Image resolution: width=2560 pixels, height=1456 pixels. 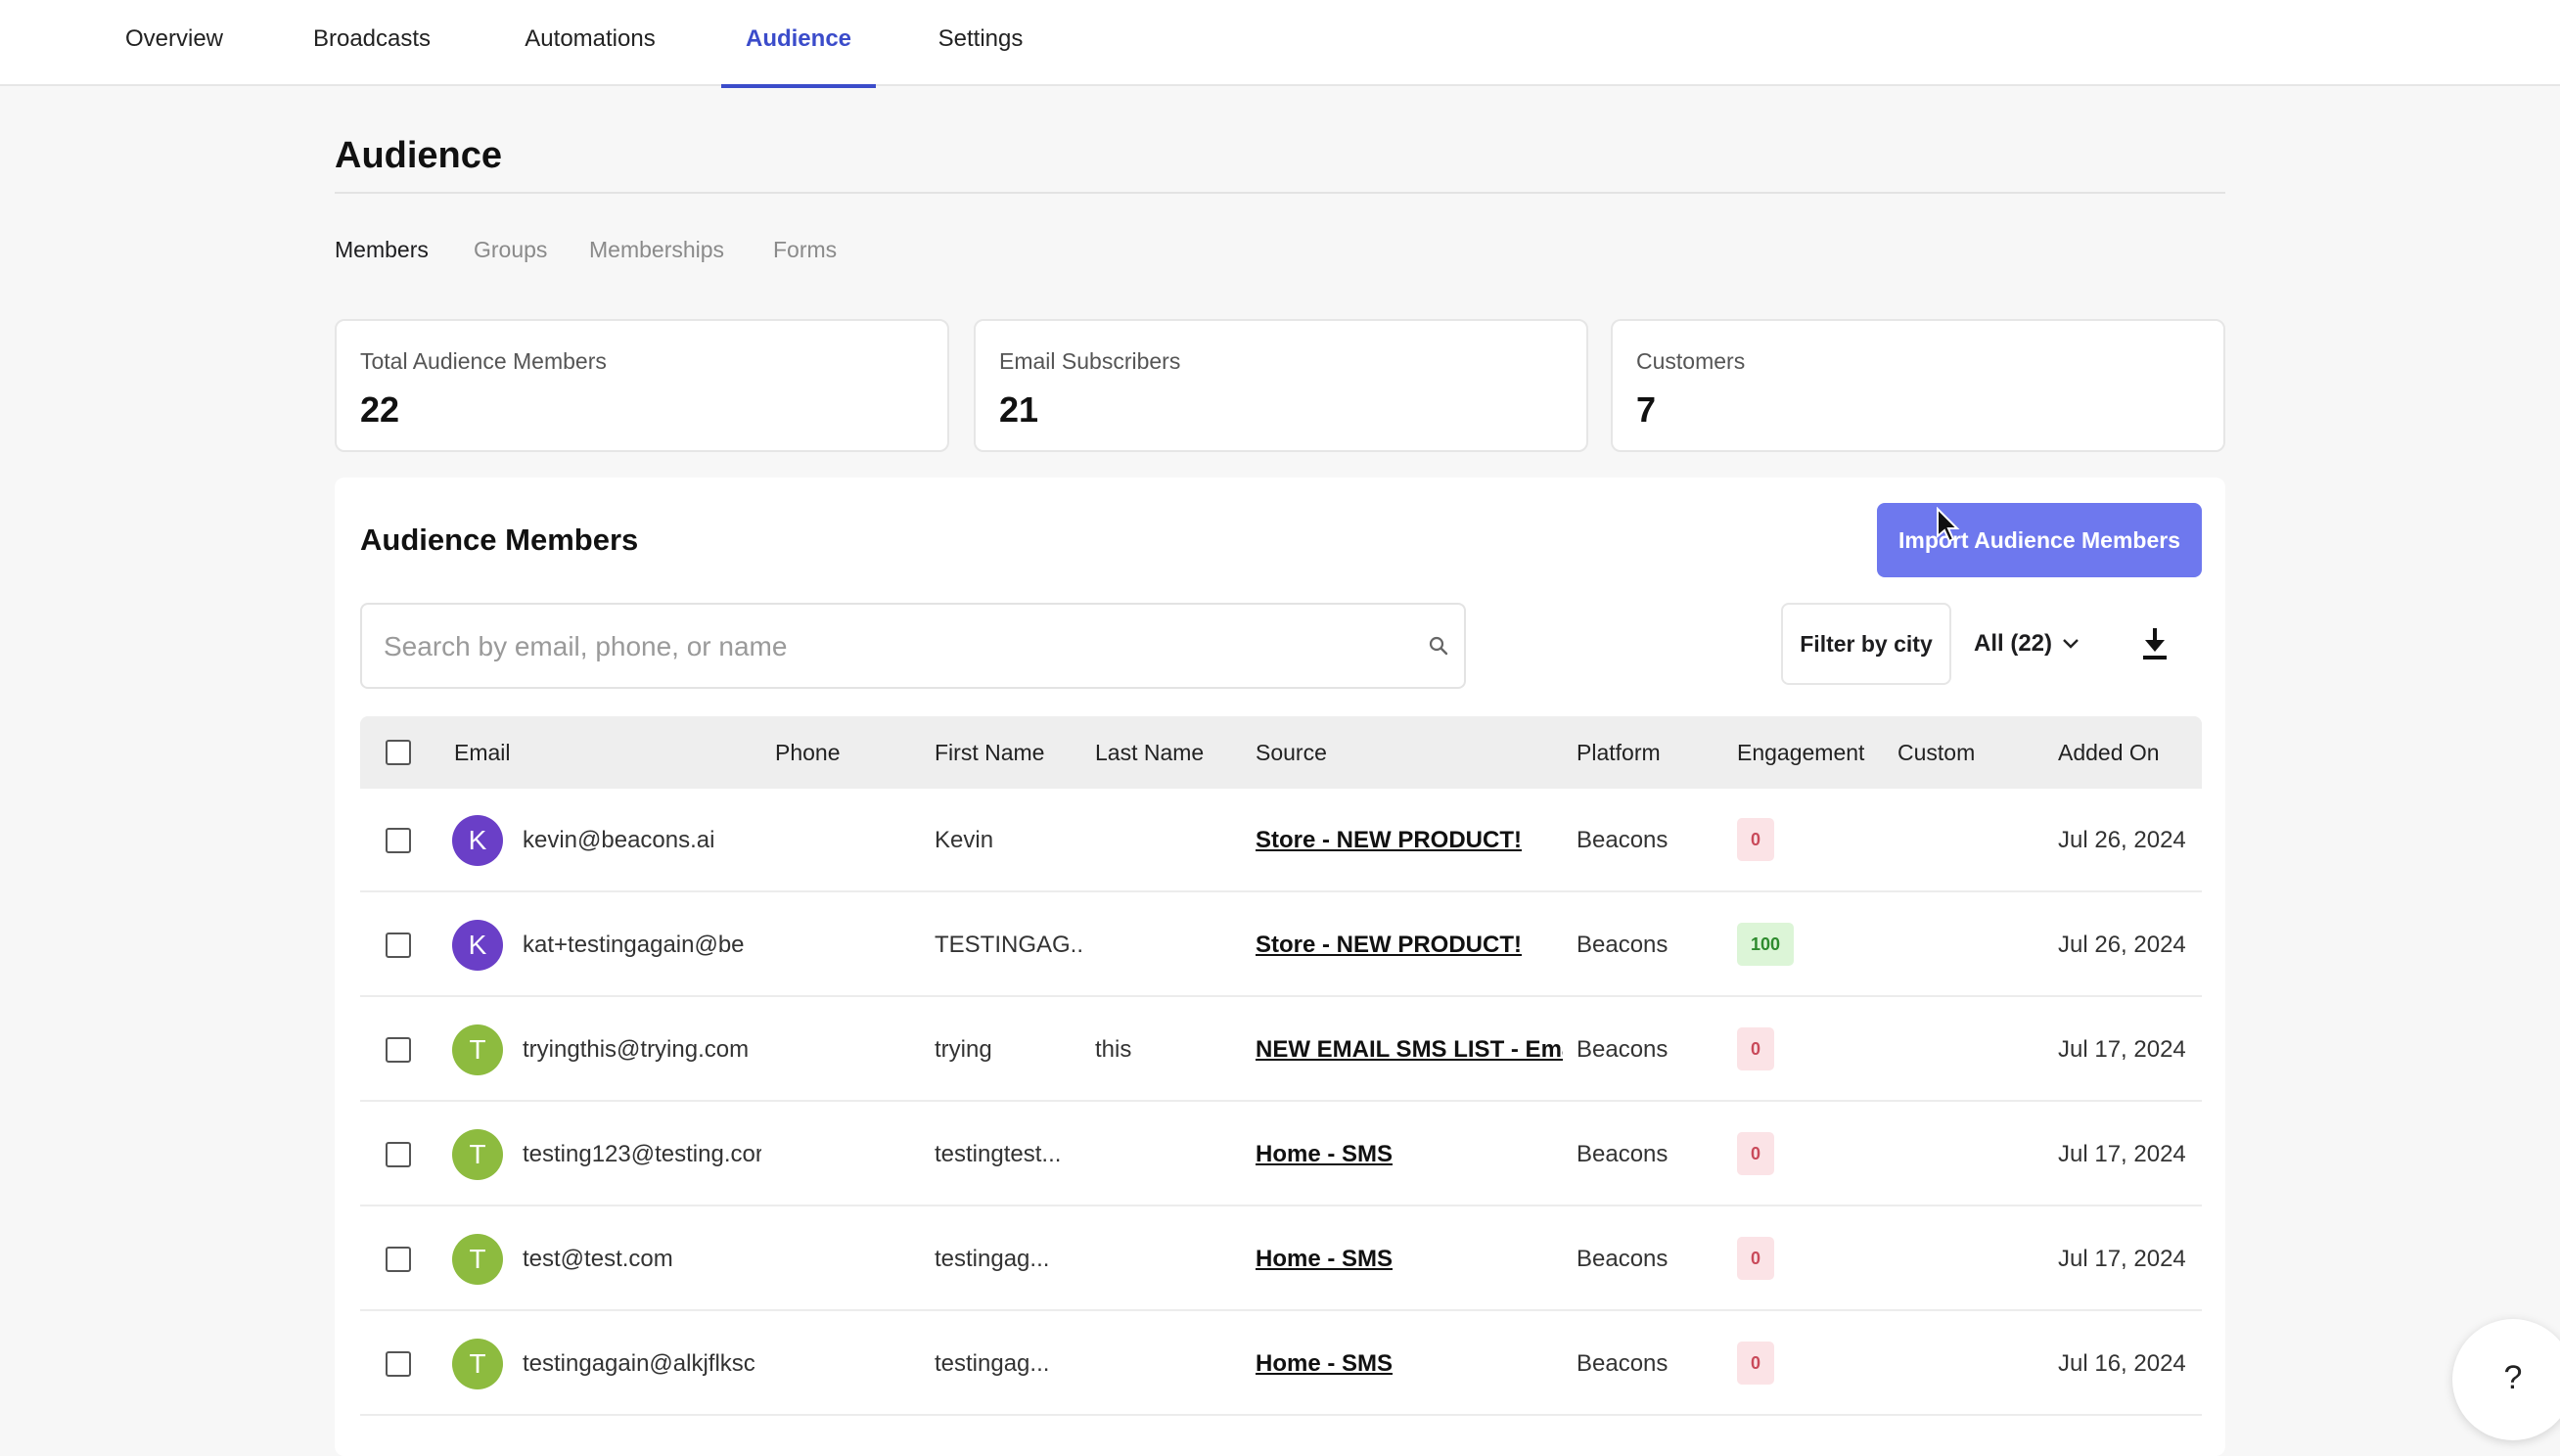 What do you see at coordinates (2012, 643) in the screenshot?
I see `member-count-label: All (22)` at bounding box center [2012, 643].